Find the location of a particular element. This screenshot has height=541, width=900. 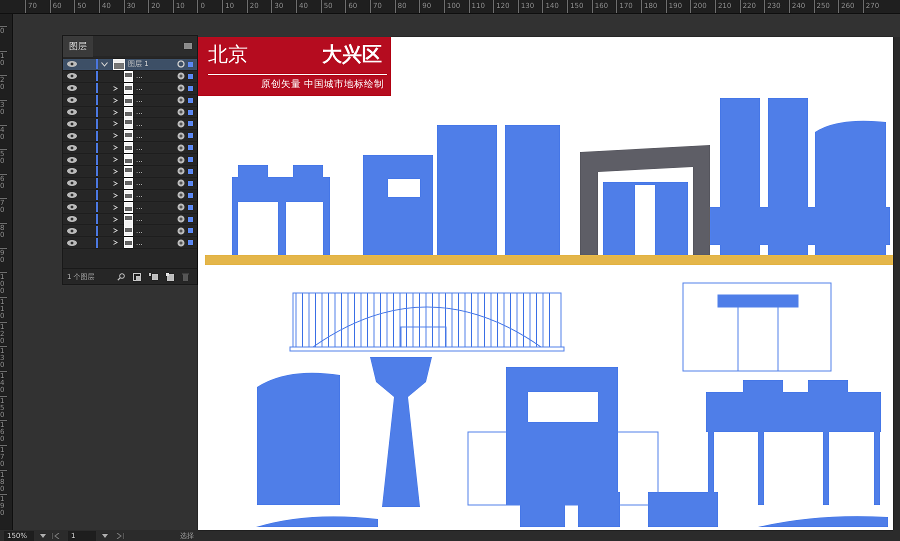

banner-subtitle: 原创矢量 中国城市地标绘制 is located at coordinates (322, 84).